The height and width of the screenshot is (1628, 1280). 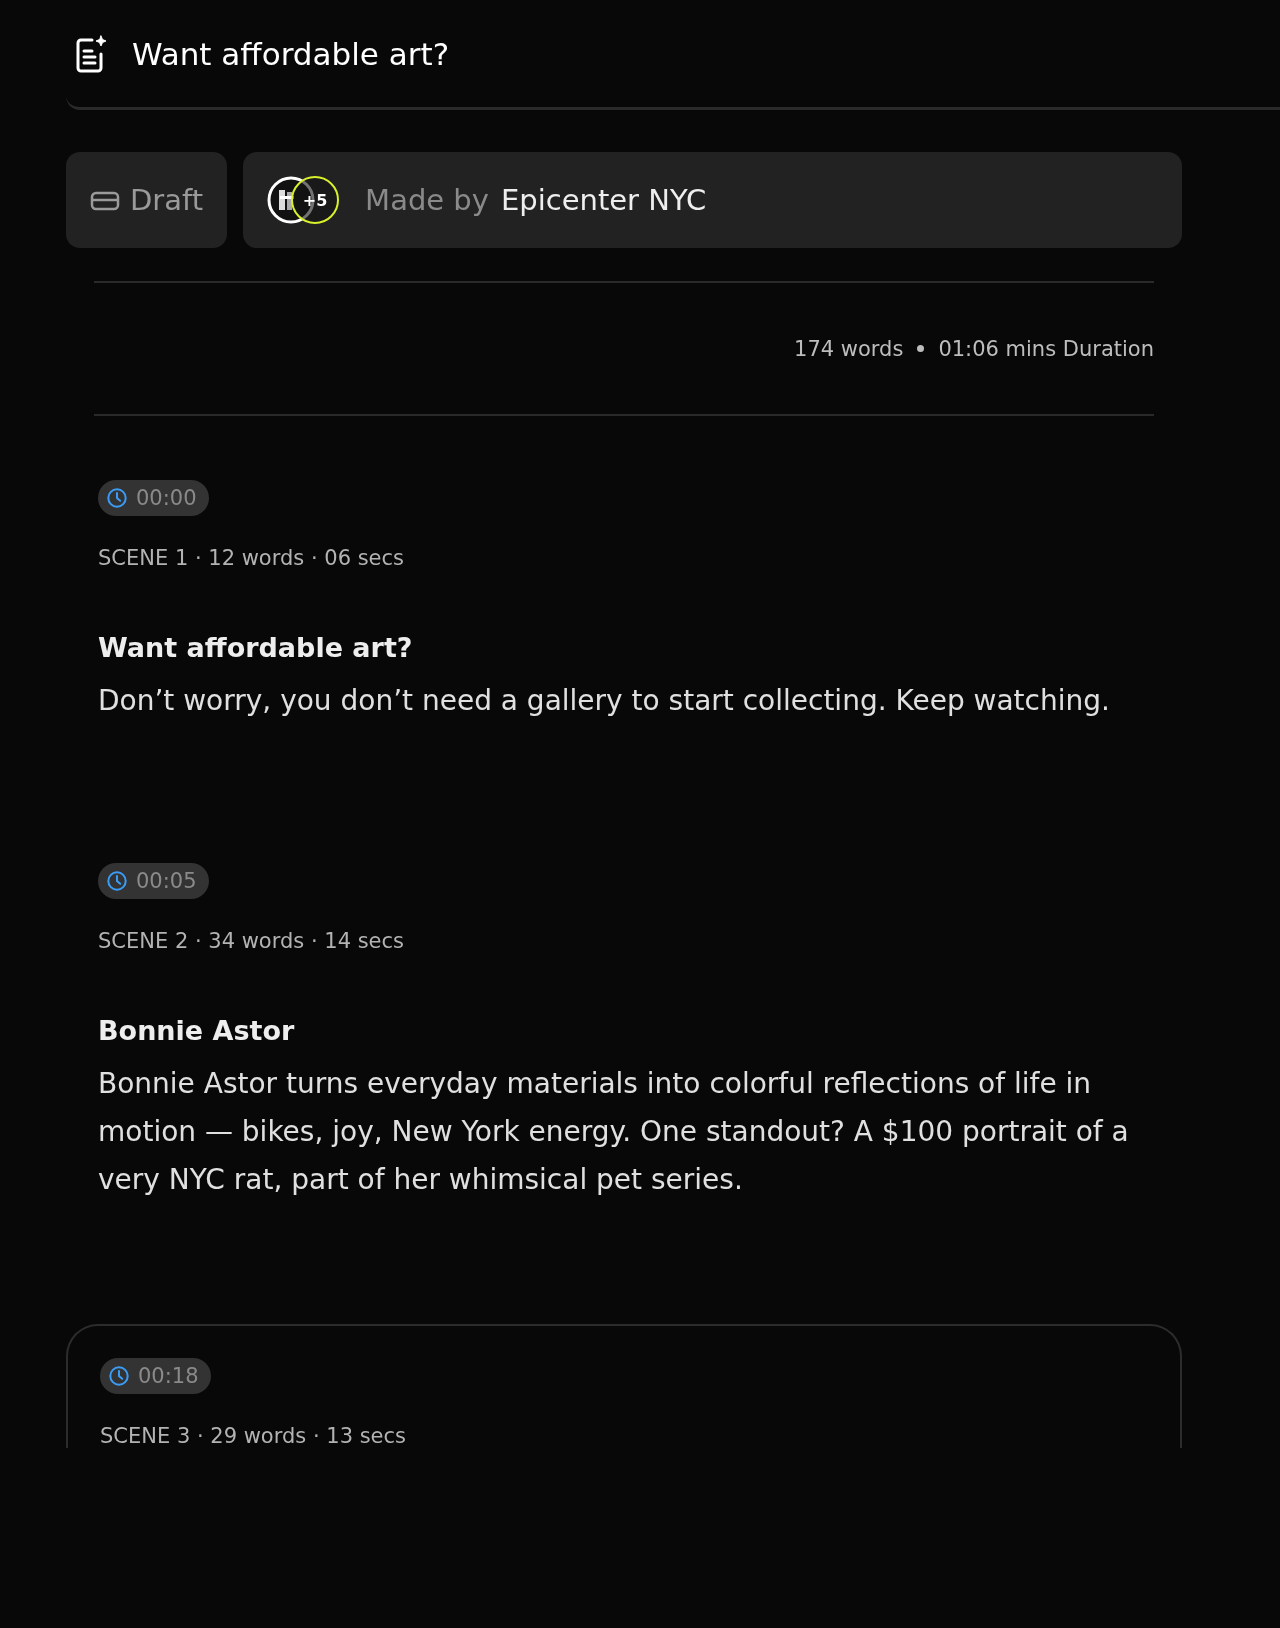 I want to click on creator-name: Epicenter NYC, so click(x=603, y=200).